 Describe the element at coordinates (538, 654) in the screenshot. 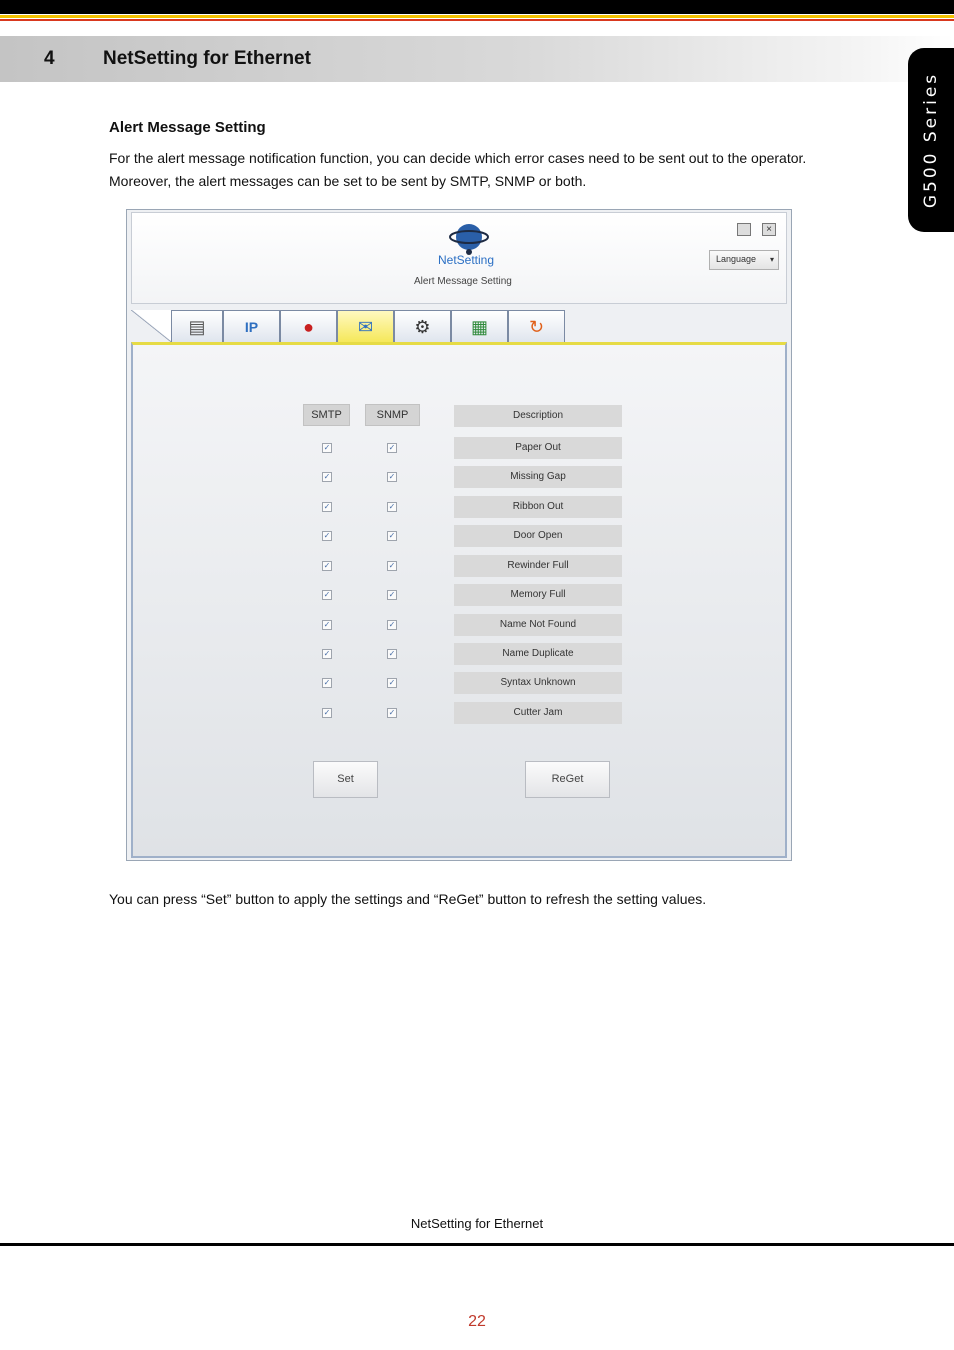

I see `alert-description: Name Duplicate` at that location.